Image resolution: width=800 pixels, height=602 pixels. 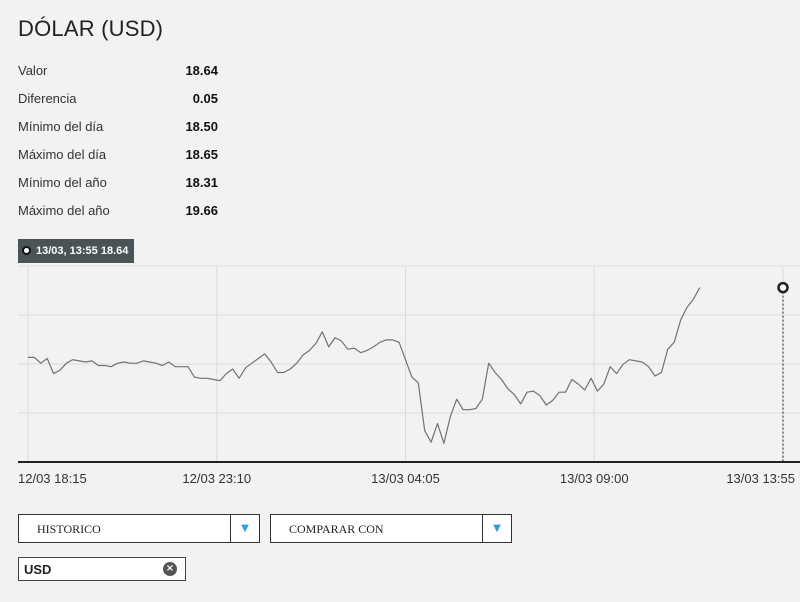 What do you see at coordinates (33, 70) in the screenshot?
I see `stat-label: Valor` at bounding box center [33, 70].